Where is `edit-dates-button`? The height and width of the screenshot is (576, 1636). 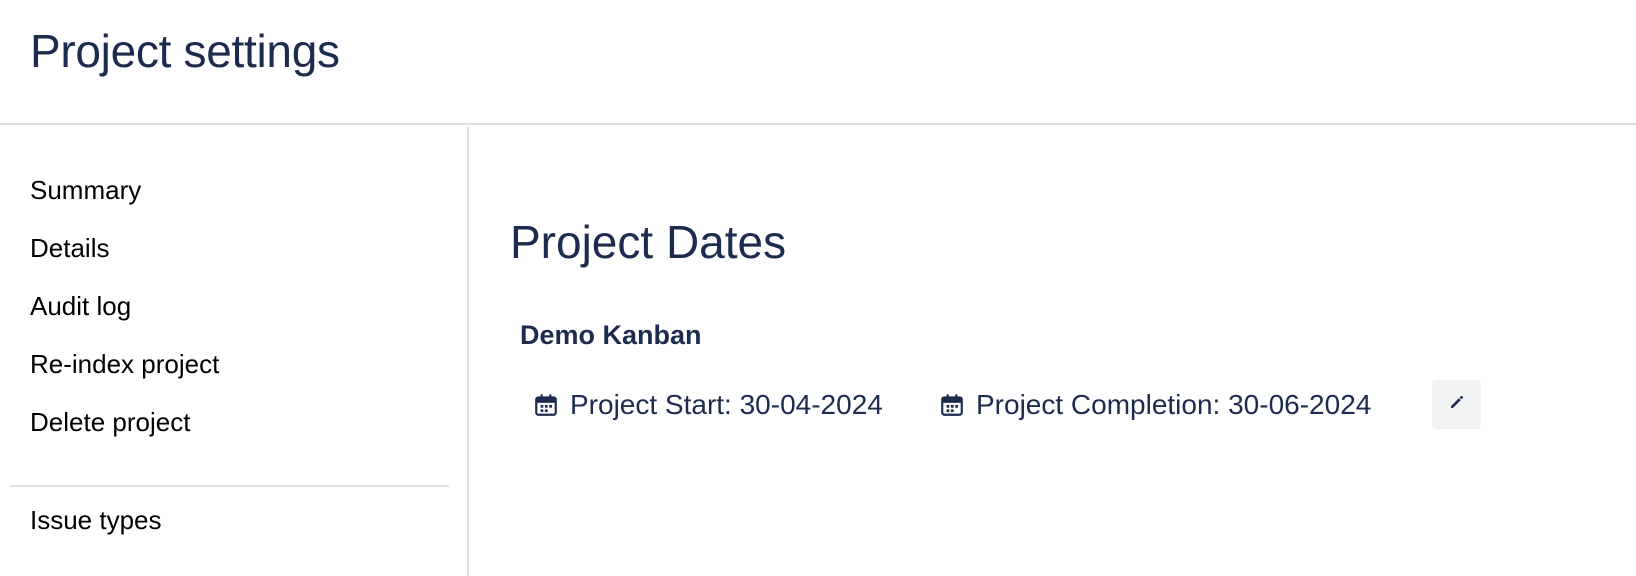
edit-dates-button is located at coordinates (1456, 404).